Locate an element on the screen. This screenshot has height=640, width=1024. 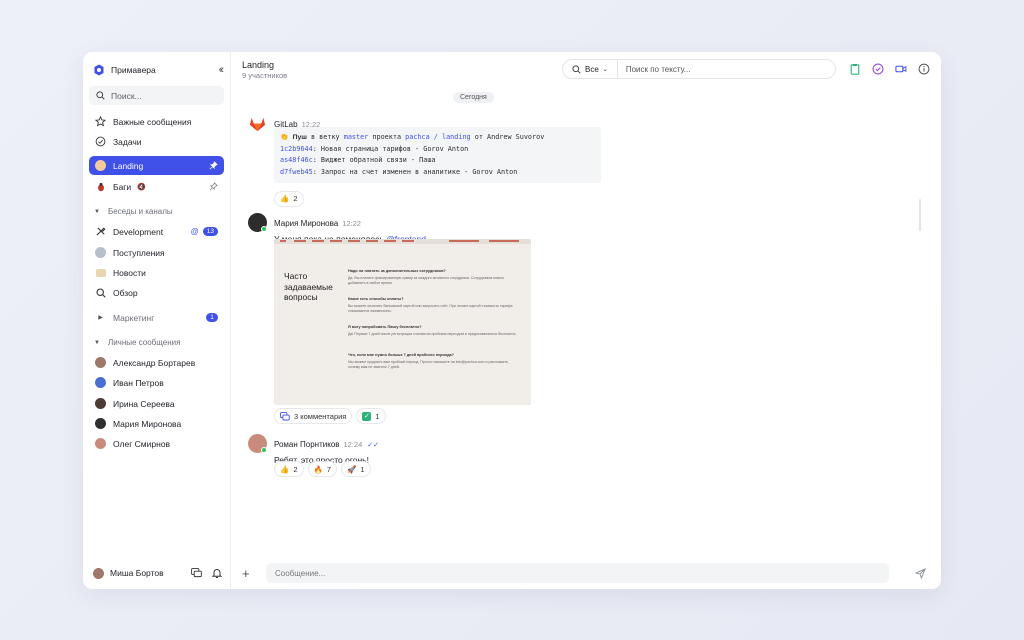
section-personal: ▼ Личные сообщения is located at coordinates (137, 342).